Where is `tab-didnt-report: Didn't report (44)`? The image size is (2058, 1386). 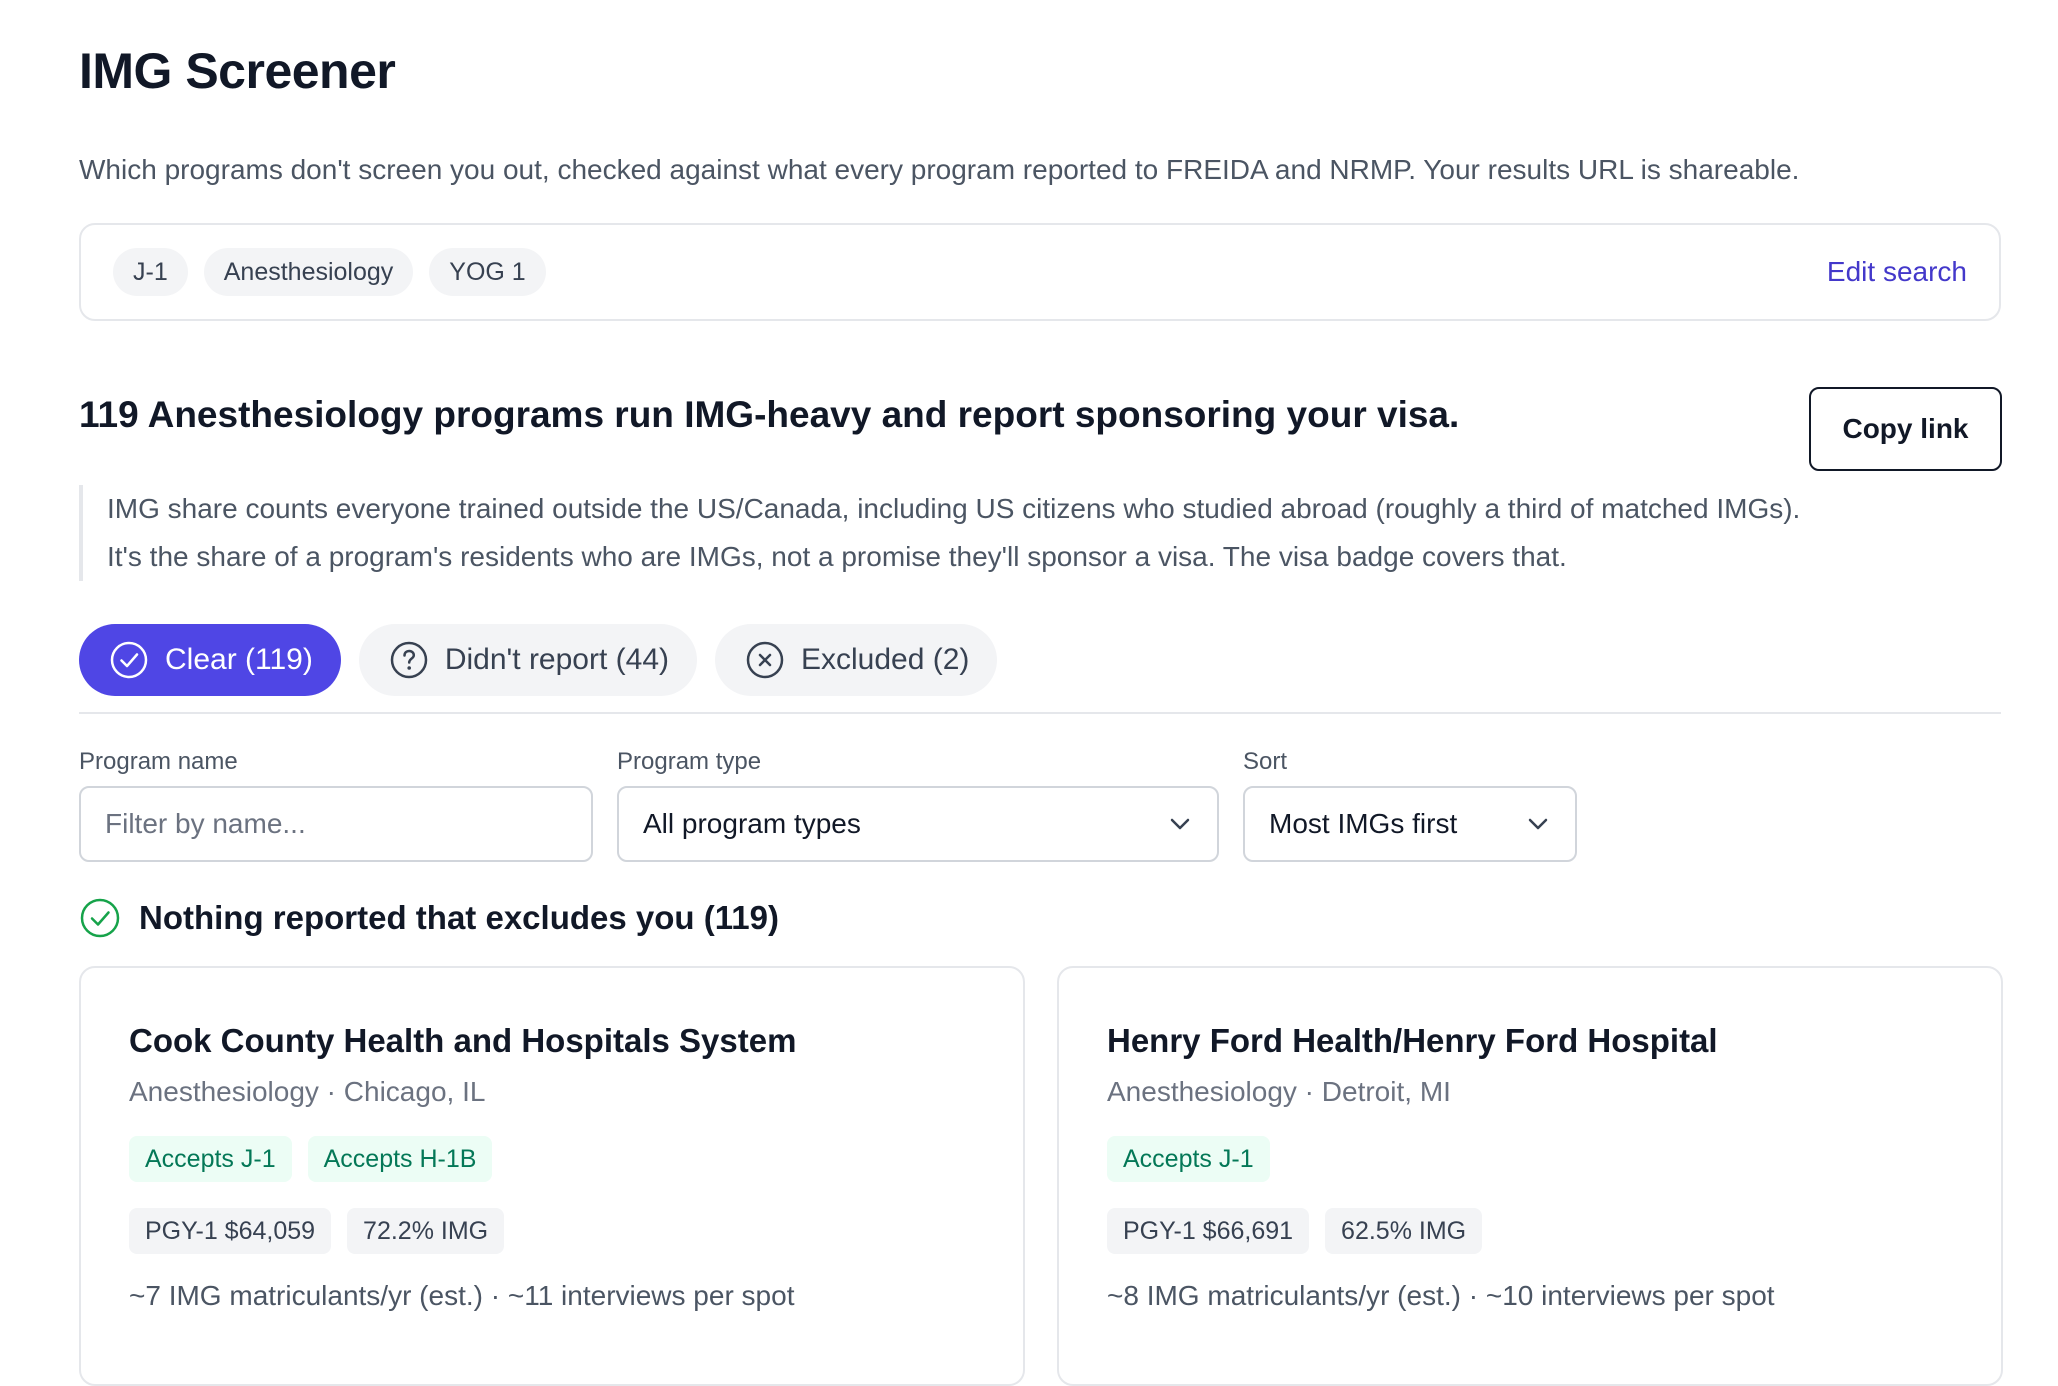
tab-didnt-report: Didn't report (44) is located at coordinates (527, 660).